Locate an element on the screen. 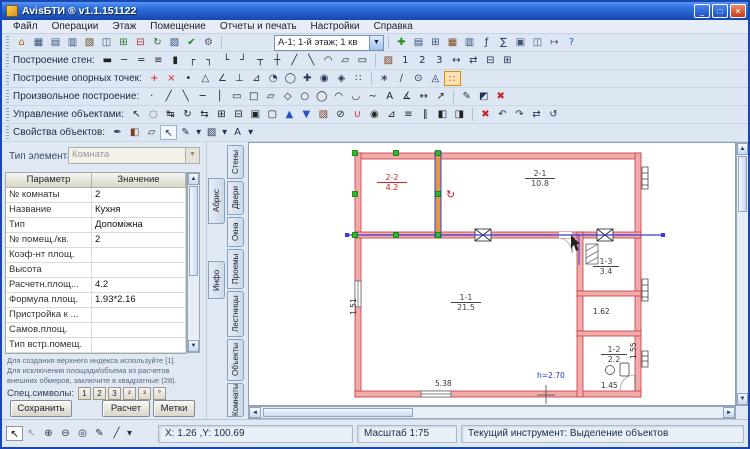 This screenshot has width=750, height=449. point-angle-icon: ∠ is located at coordinates (222, 78).